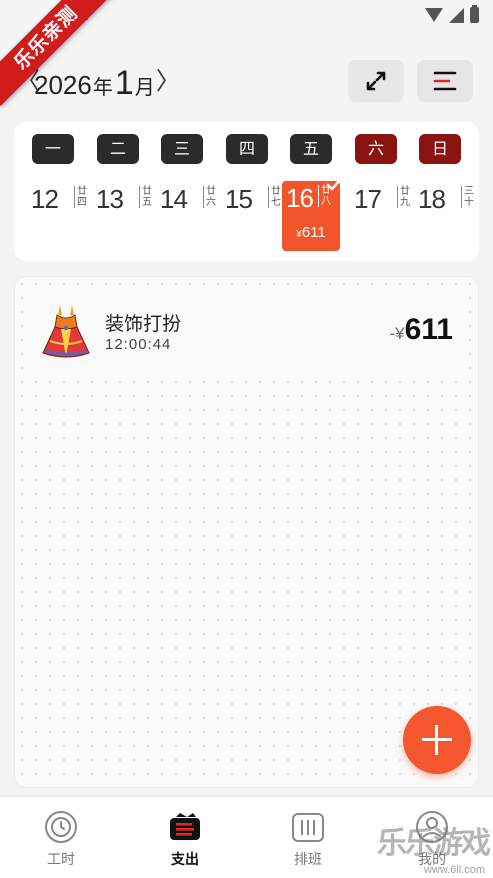 The width and height of the screenshot is (493, 878). What do you see at coordinates (118, 149) in the screenshot?
I see `weekday-tue: 二` at bounding box center [118, 149].